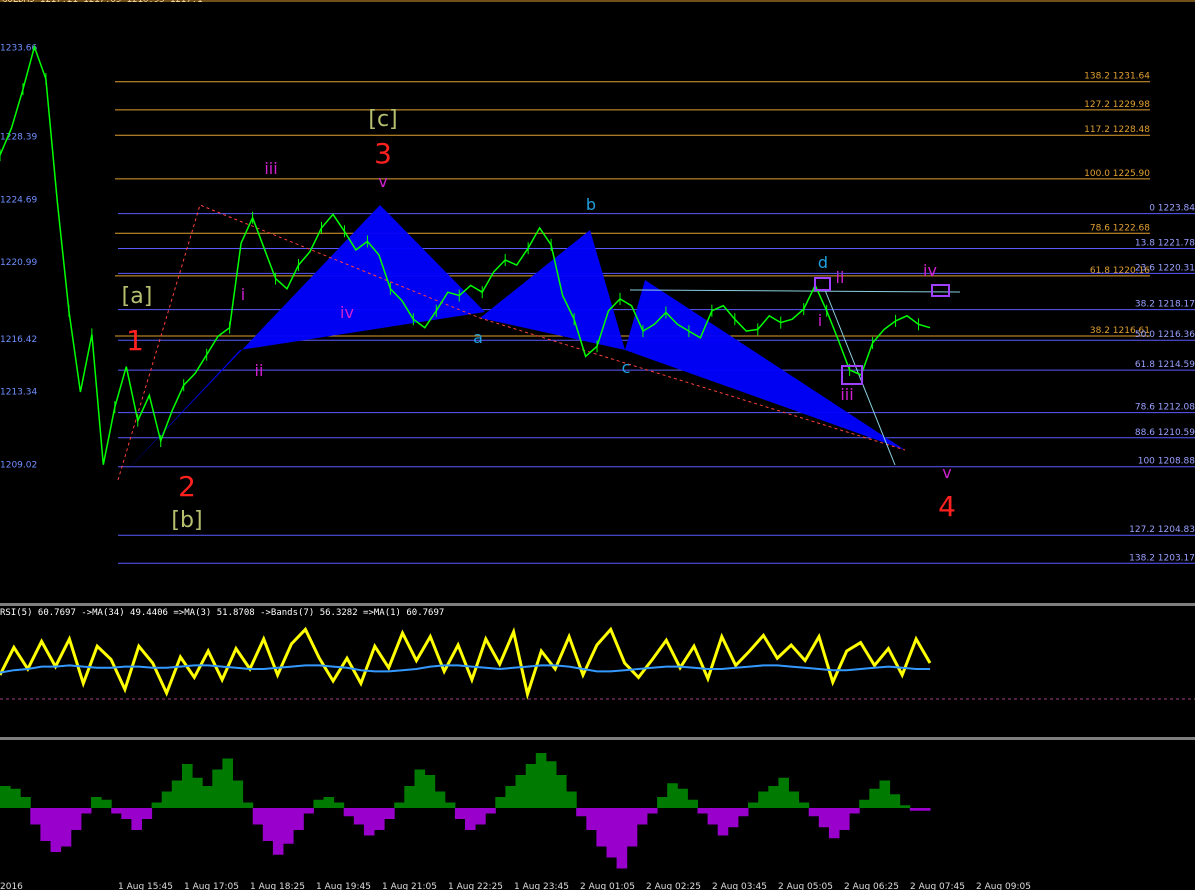  Describe the element at coordinates (1003, 886) in the screenshot. I see `time-label: 2 Aug 09:05` at that location.